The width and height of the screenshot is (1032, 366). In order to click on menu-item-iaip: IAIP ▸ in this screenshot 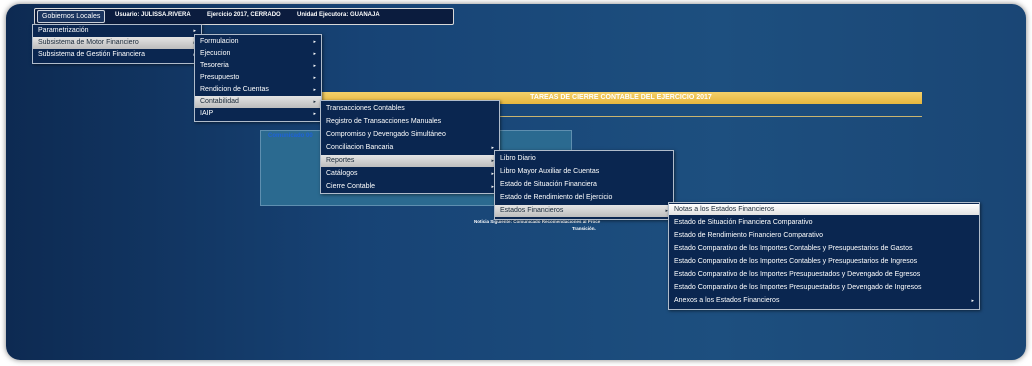, I will do `click(258, 114)`.